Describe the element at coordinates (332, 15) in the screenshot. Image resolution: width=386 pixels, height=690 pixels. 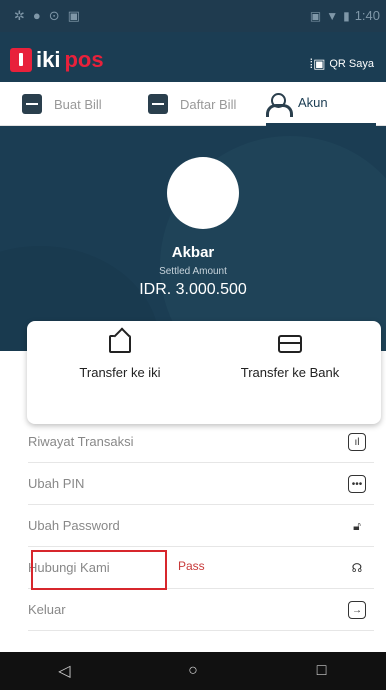
I see `wifi-icon: ▼` at that location.